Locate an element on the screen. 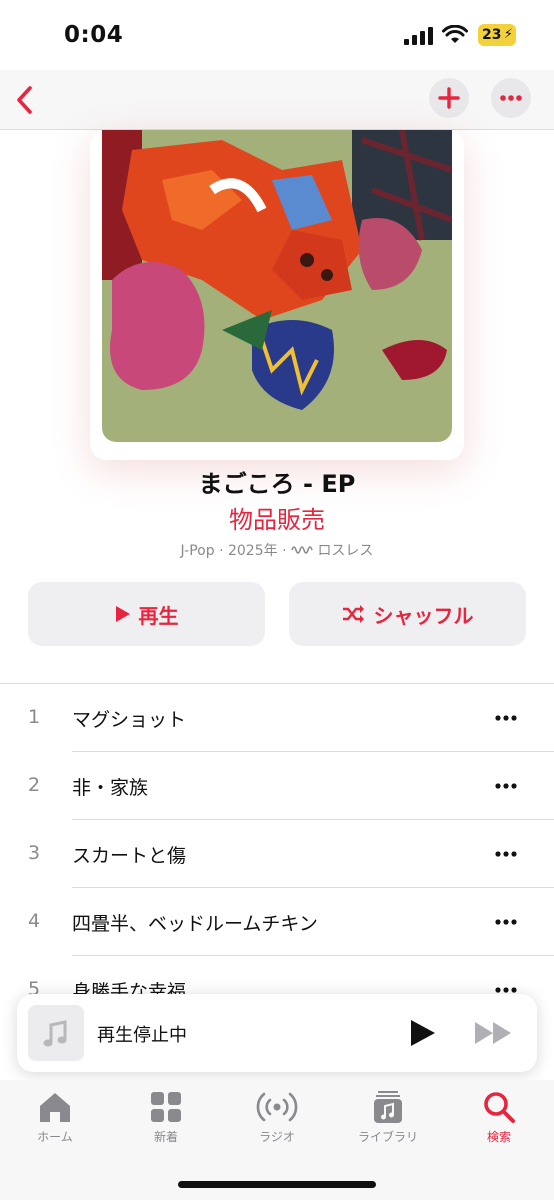 This screenshot has width=554, height=1200. chevron-left-icon is located at coordinates (24, 100).